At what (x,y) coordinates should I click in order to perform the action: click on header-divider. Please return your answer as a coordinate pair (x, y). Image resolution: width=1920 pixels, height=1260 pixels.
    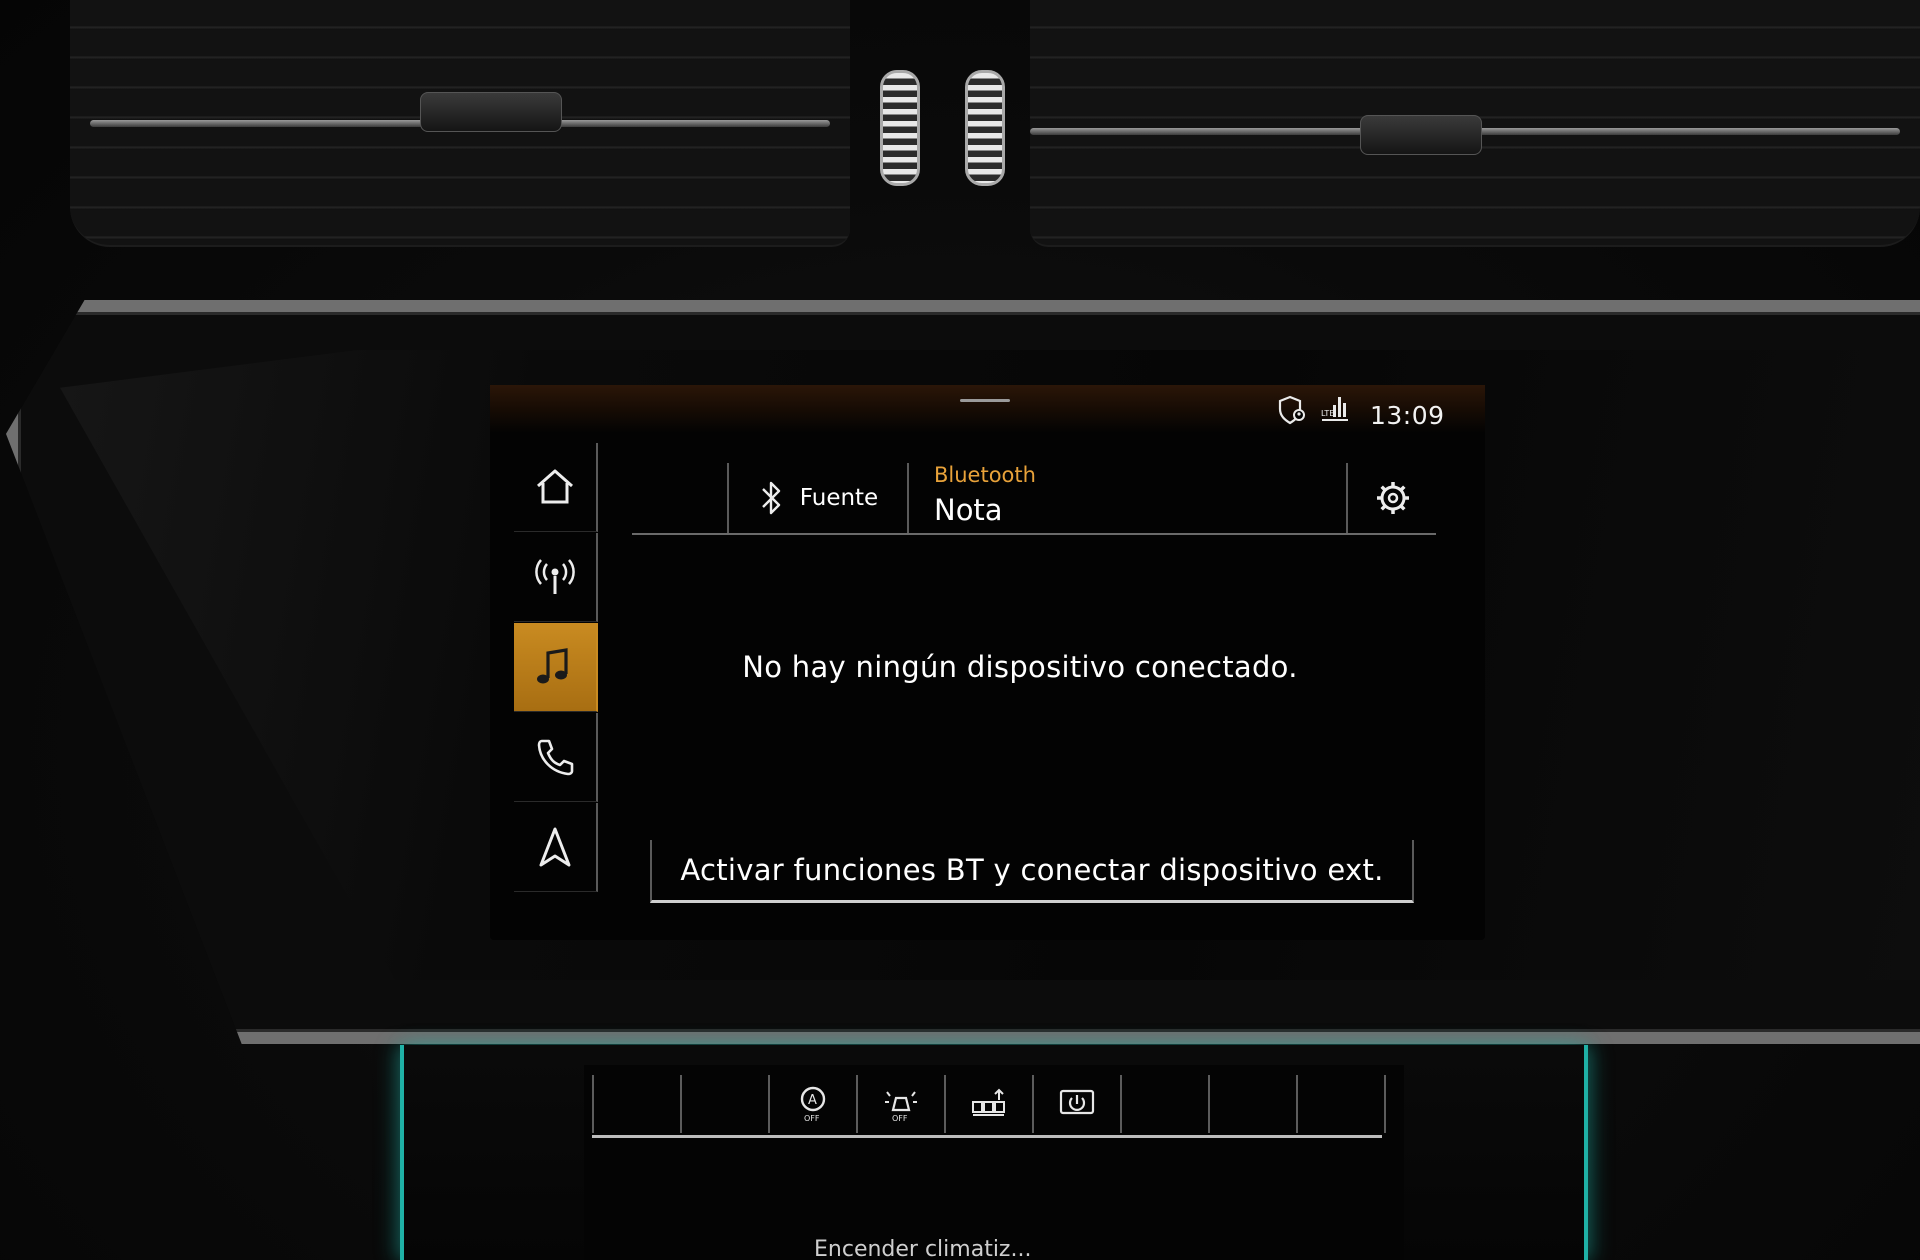
    Looking at the image, I should click on (1034, 534).